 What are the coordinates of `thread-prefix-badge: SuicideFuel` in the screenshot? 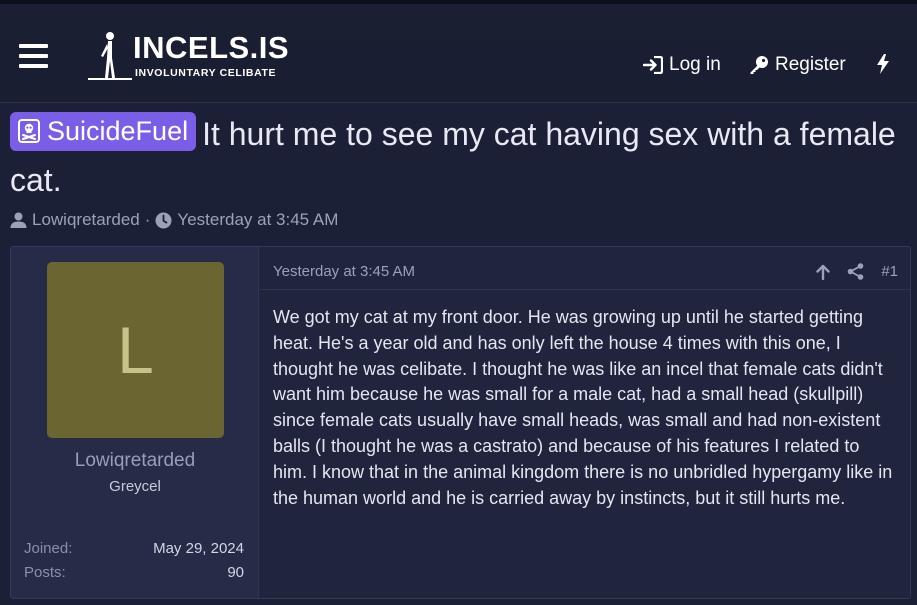 It's located at (103, 131).